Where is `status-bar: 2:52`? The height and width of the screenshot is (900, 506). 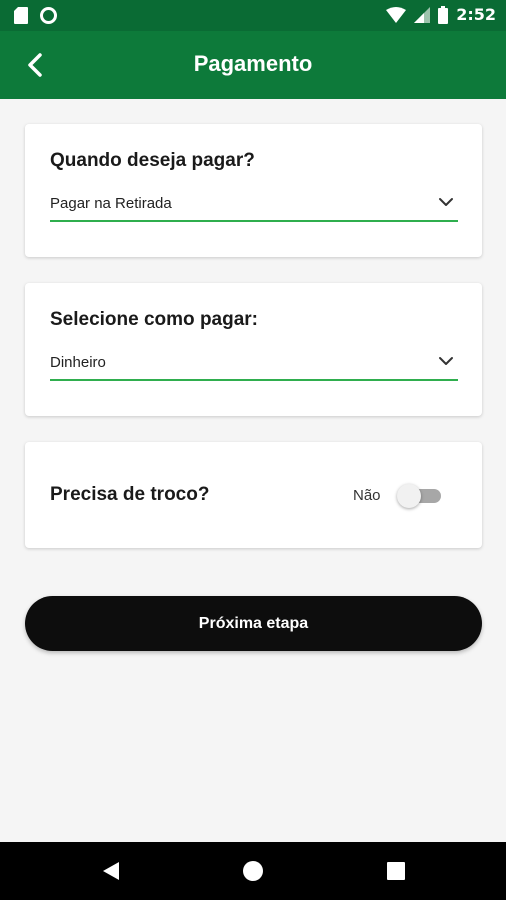
status-bar: 2:52 is located at coordinates (253, 15).